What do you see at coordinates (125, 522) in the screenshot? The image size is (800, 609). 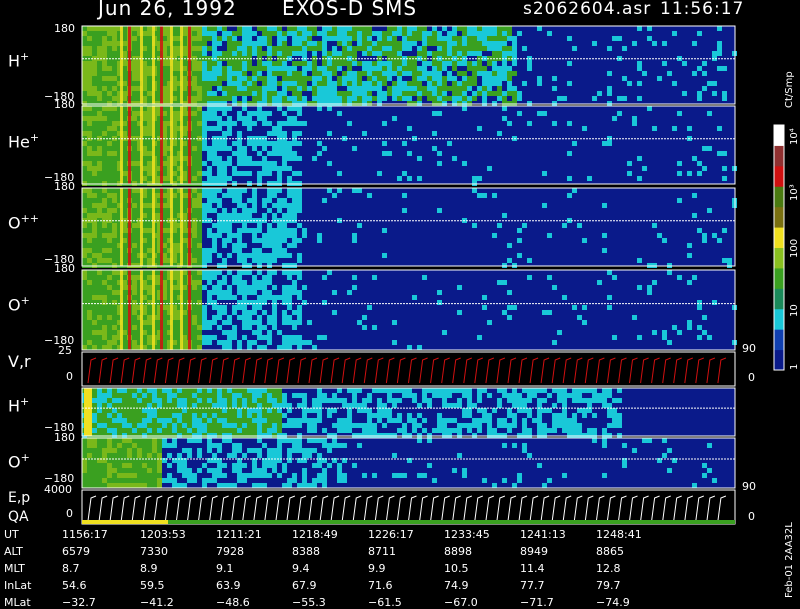 I see `qa-bar` at bounding box center [125, 522].